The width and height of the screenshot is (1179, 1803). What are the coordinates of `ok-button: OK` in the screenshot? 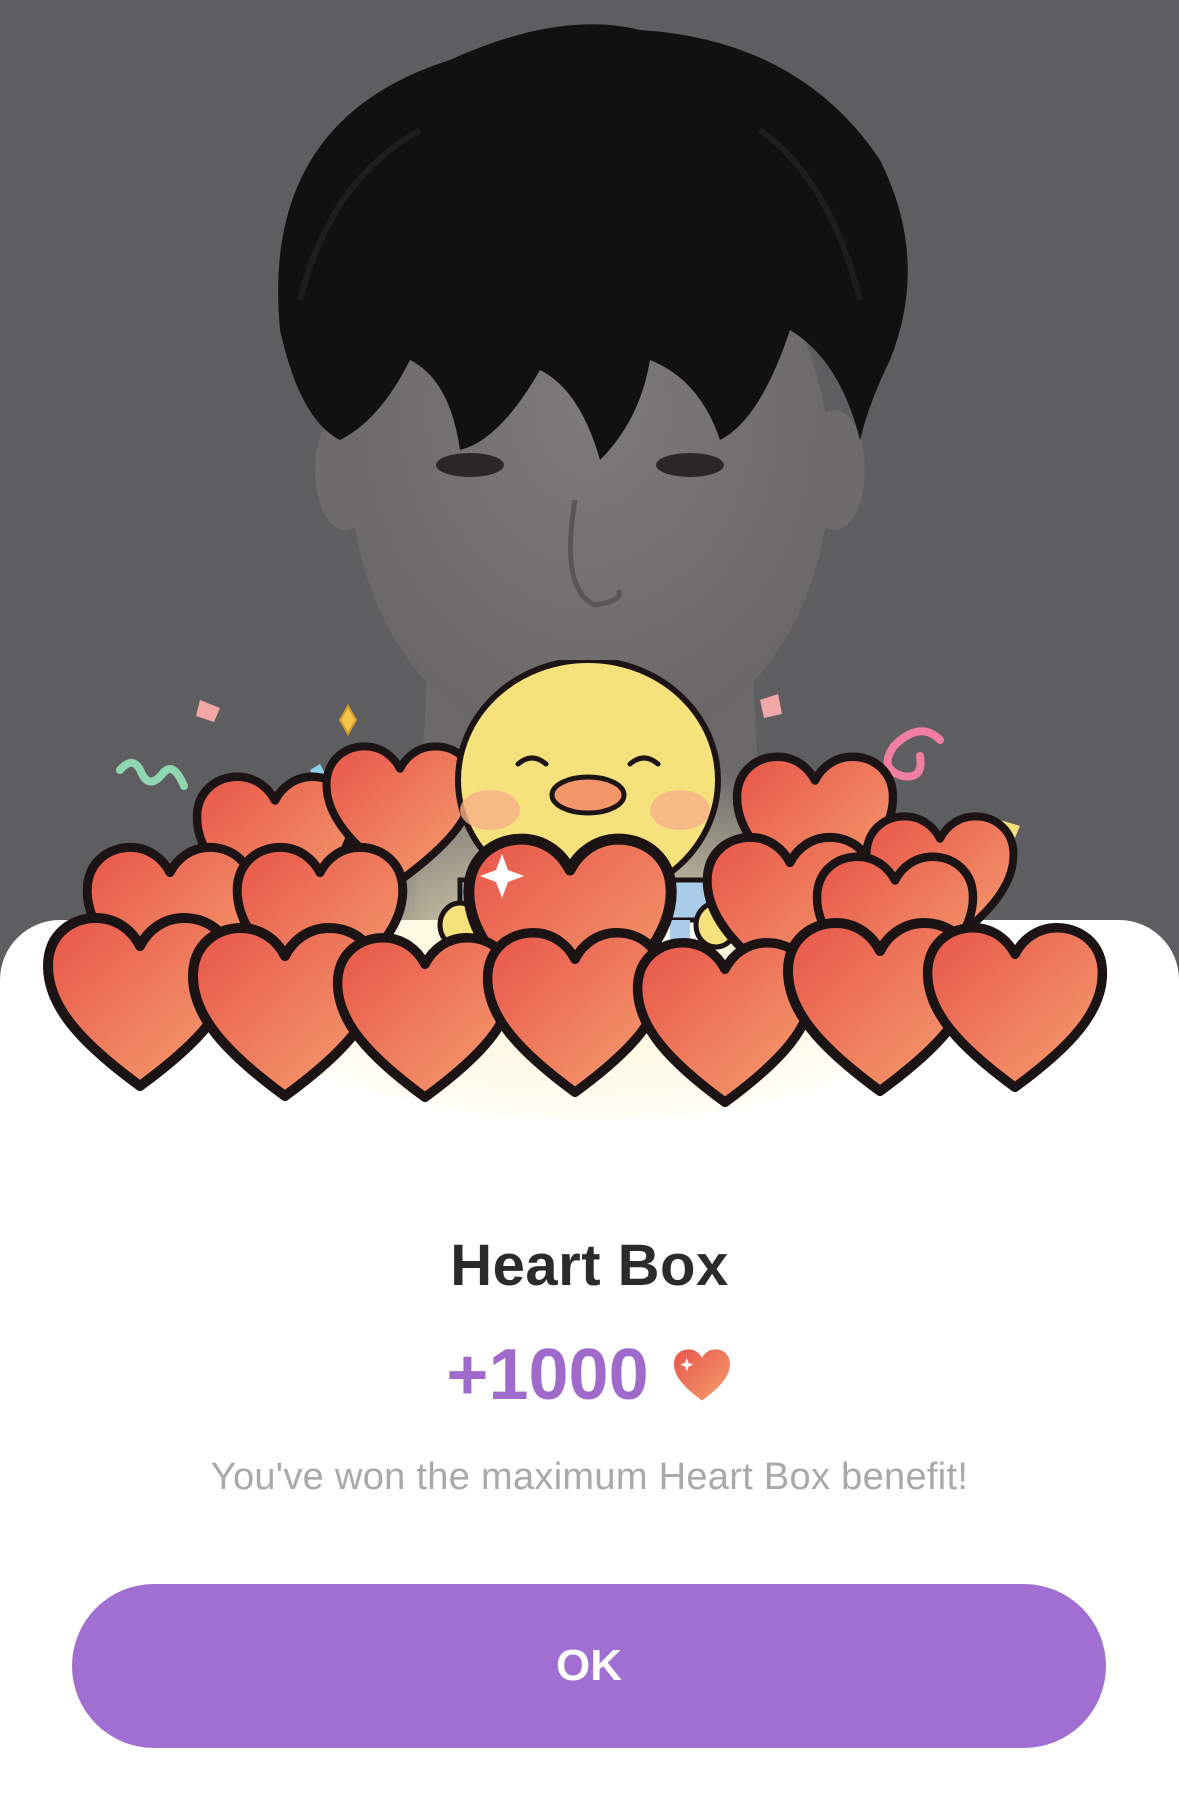 It's located at (589, 1666).